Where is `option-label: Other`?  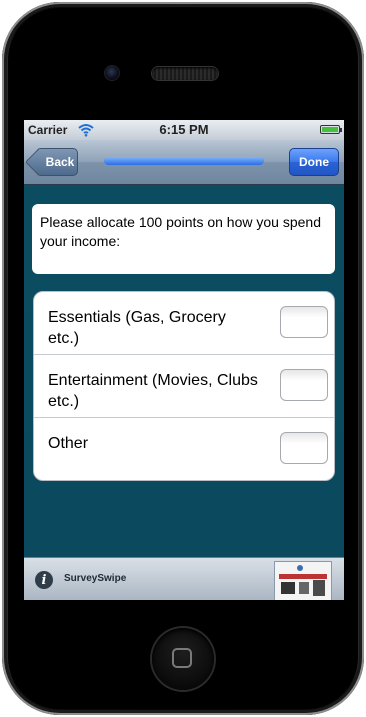
option-label: Other is located at coordinates (68, 443).